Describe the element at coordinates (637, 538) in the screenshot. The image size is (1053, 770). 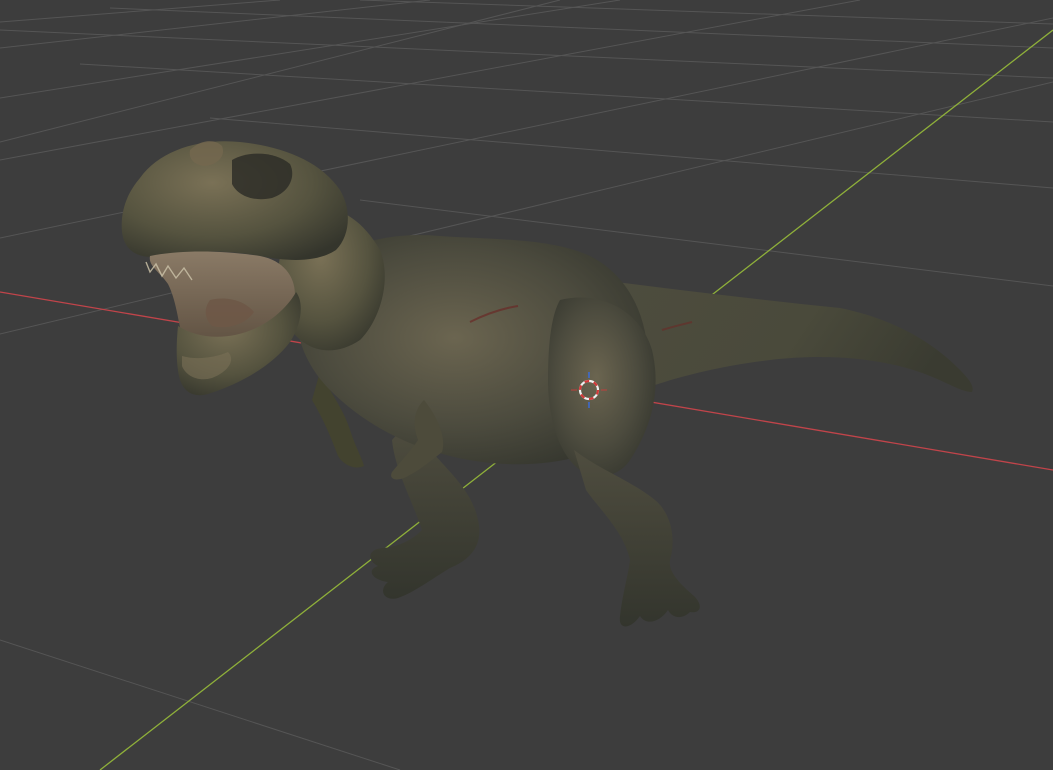
I see `near-leg` at that location.